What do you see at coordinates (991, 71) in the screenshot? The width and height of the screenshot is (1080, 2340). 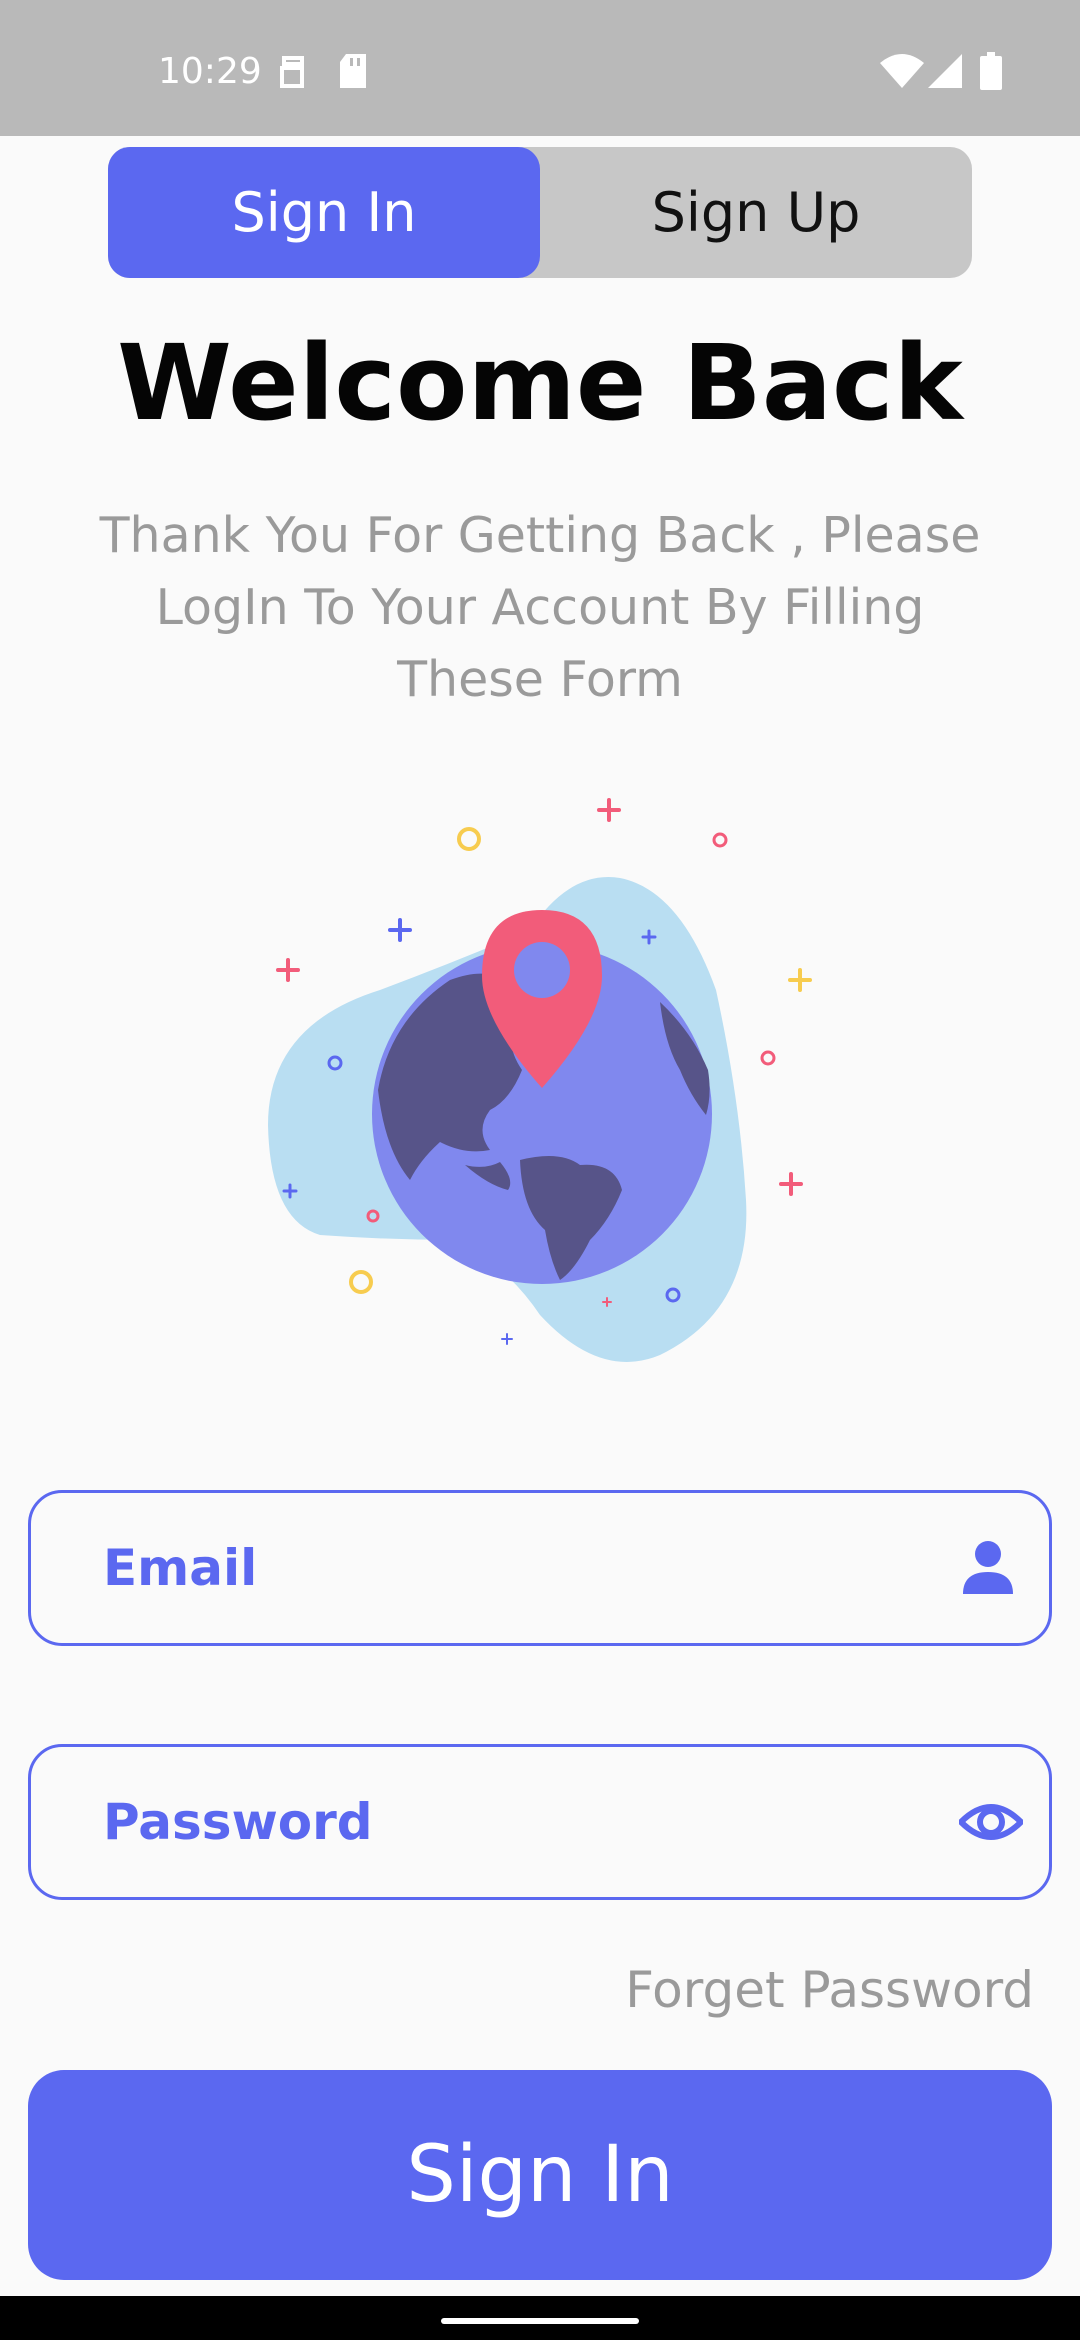 I see `battery-icon` at bounding box center [991, 71].